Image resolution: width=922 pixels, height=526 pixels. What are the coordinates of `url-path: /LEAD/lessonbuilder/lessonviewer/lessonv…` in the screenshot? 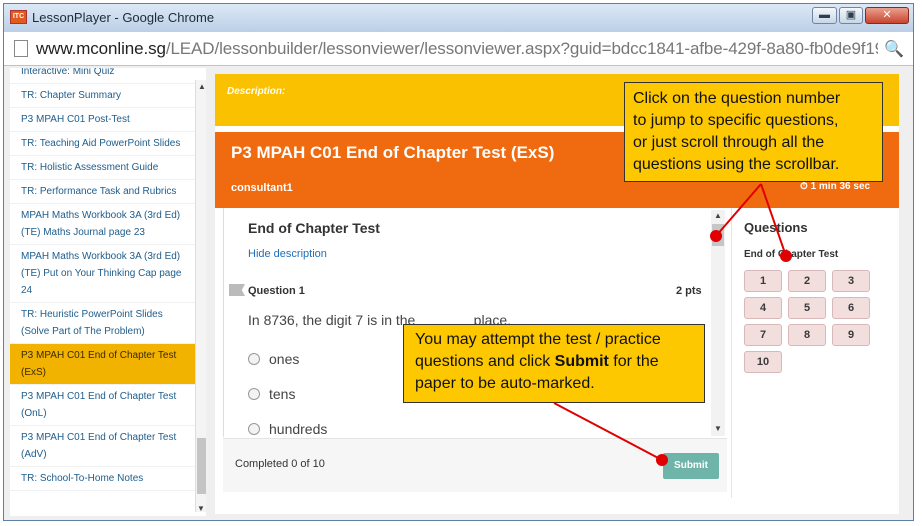 It's located at (521, 48).